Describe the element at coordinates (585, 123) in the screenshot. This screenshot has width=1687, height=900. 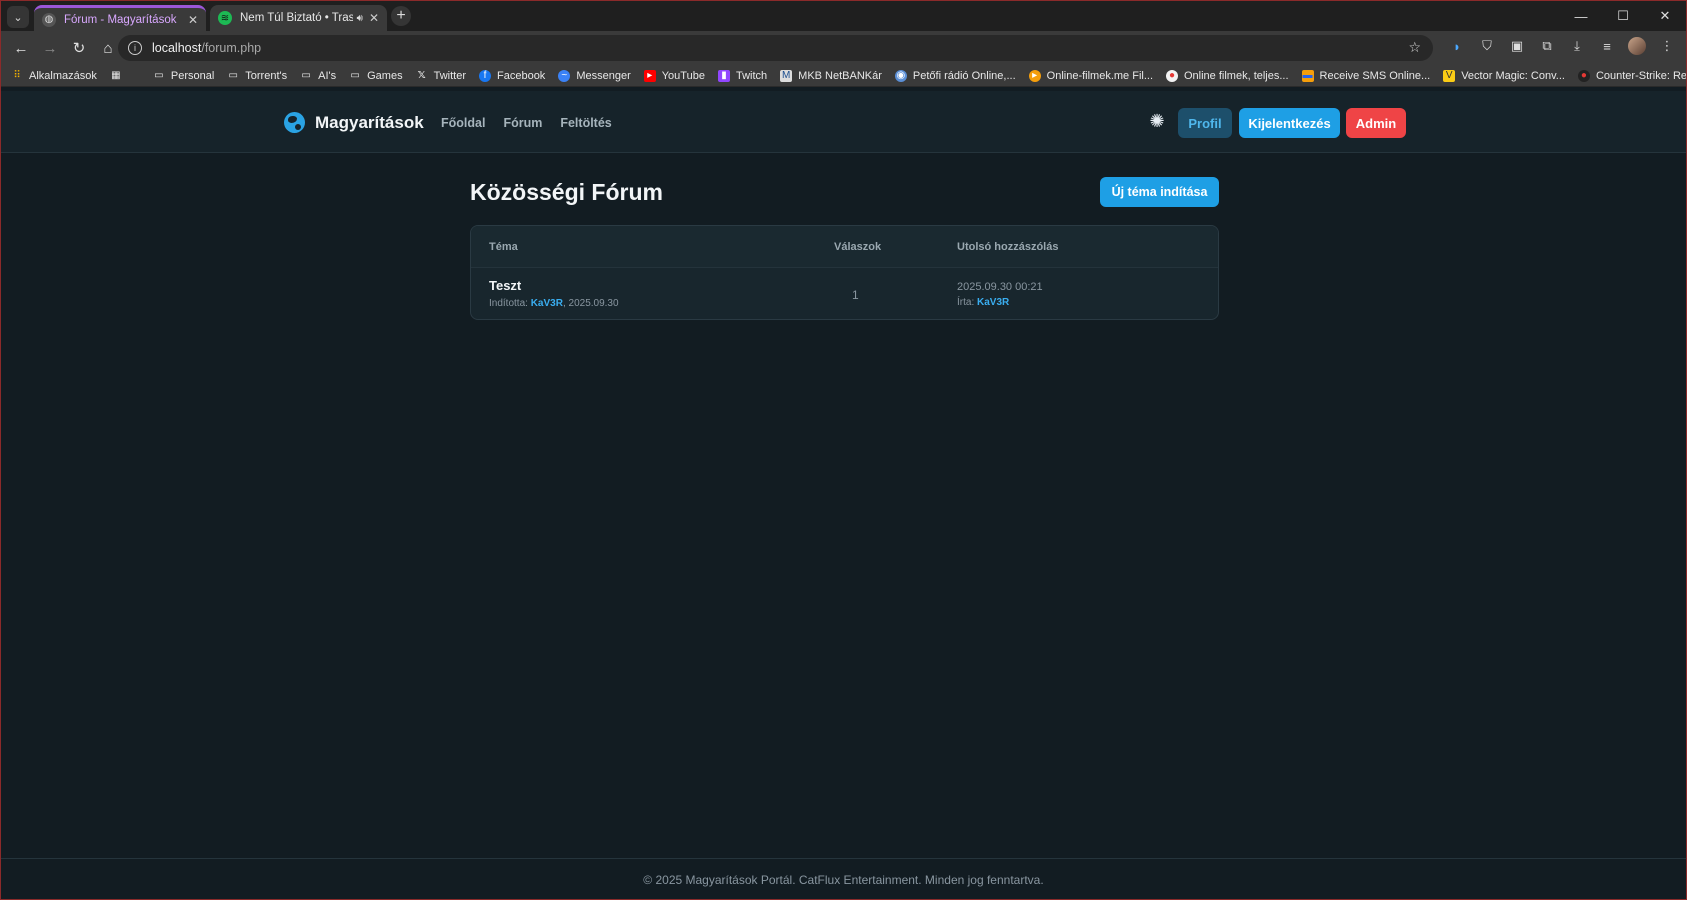
I see `nav-upload: Feltöltés` at that location.